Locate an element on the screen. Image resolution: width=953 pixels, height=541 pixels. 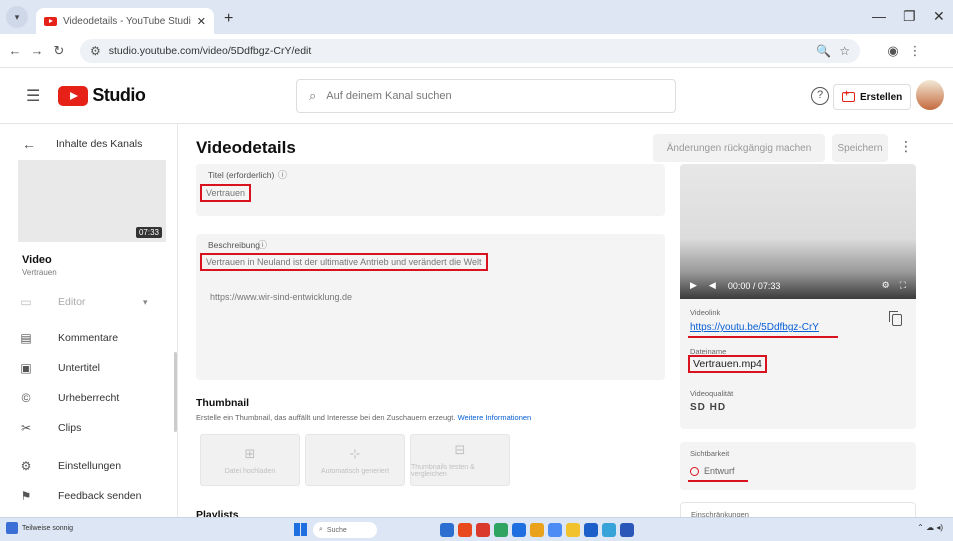
copyright-icon: © is located at coordinates (26, 398).